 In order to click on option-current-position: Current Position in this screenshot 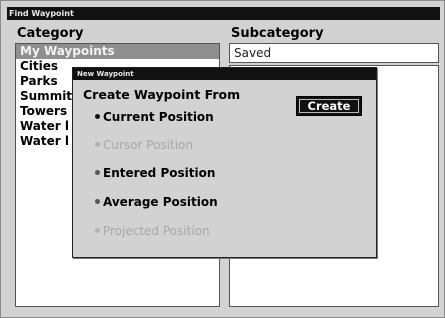, I will do `click(154, 117)`.